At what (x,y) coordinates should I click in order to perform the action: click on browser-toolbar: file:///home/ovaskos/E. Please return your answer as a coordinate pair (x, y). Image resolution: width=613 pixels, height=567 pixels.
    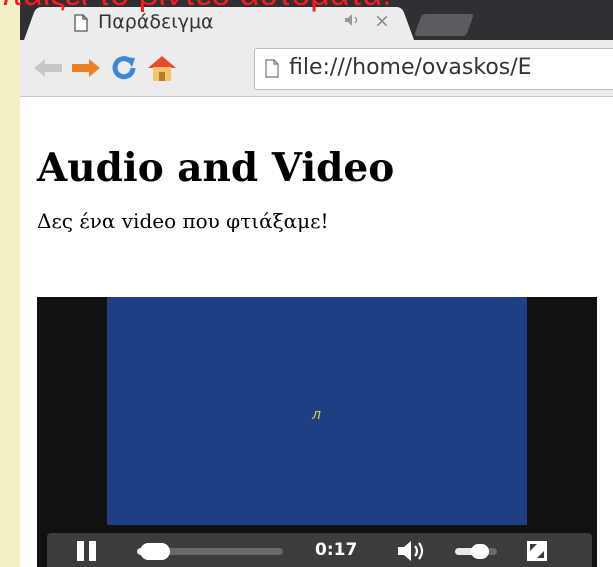
    Looking at the image, I should click on (316, 68).